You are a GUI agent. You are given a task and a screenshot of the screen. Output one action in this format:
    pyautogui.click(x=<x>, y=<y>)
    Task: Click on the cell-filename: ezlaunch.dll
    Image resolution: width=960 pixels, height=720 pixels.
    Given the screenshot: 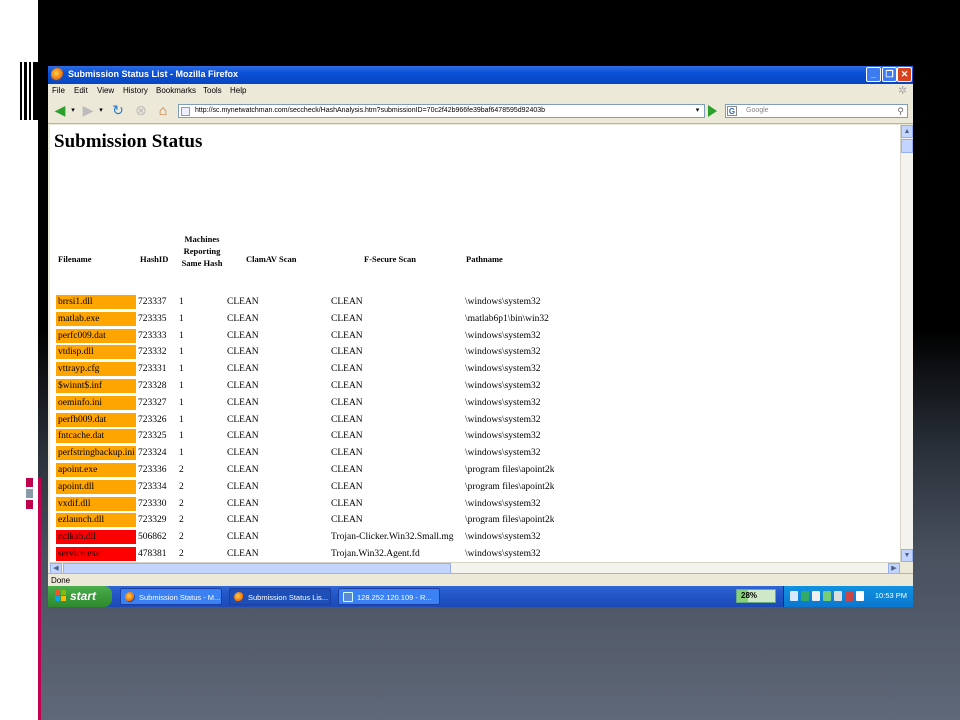 What is the action you would take?
    pyautogui.click(x=96, y=520)
    